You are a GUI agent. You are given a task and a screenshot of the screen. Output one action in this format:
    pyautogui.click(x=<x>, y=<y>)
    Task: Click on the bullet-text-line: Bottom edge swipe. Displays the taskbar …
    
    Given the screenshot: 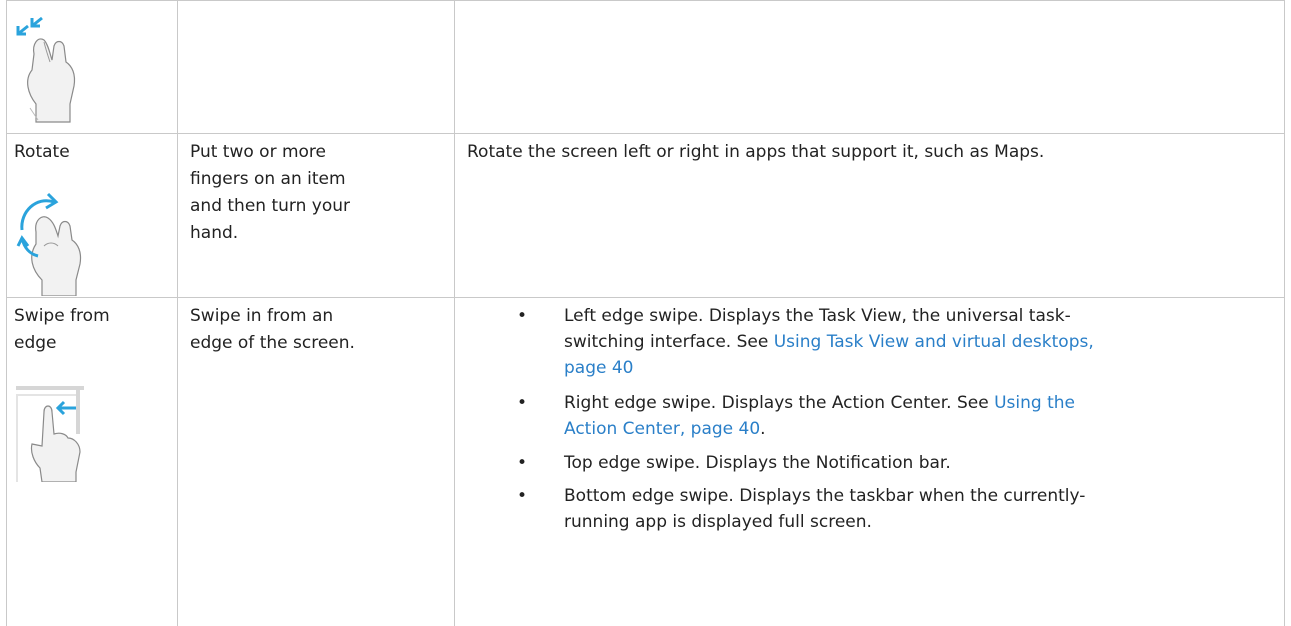 What is the action you would take?
    pyautogui.click(x=825, y=496)
    